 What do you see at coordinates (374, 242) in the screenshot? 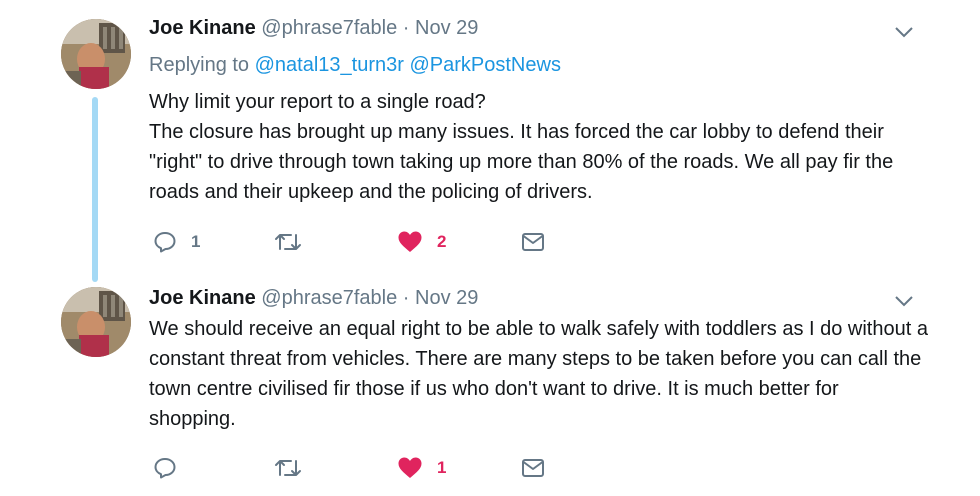
I see `tweet-actions: 1 2` at bounding box center [374, 242].